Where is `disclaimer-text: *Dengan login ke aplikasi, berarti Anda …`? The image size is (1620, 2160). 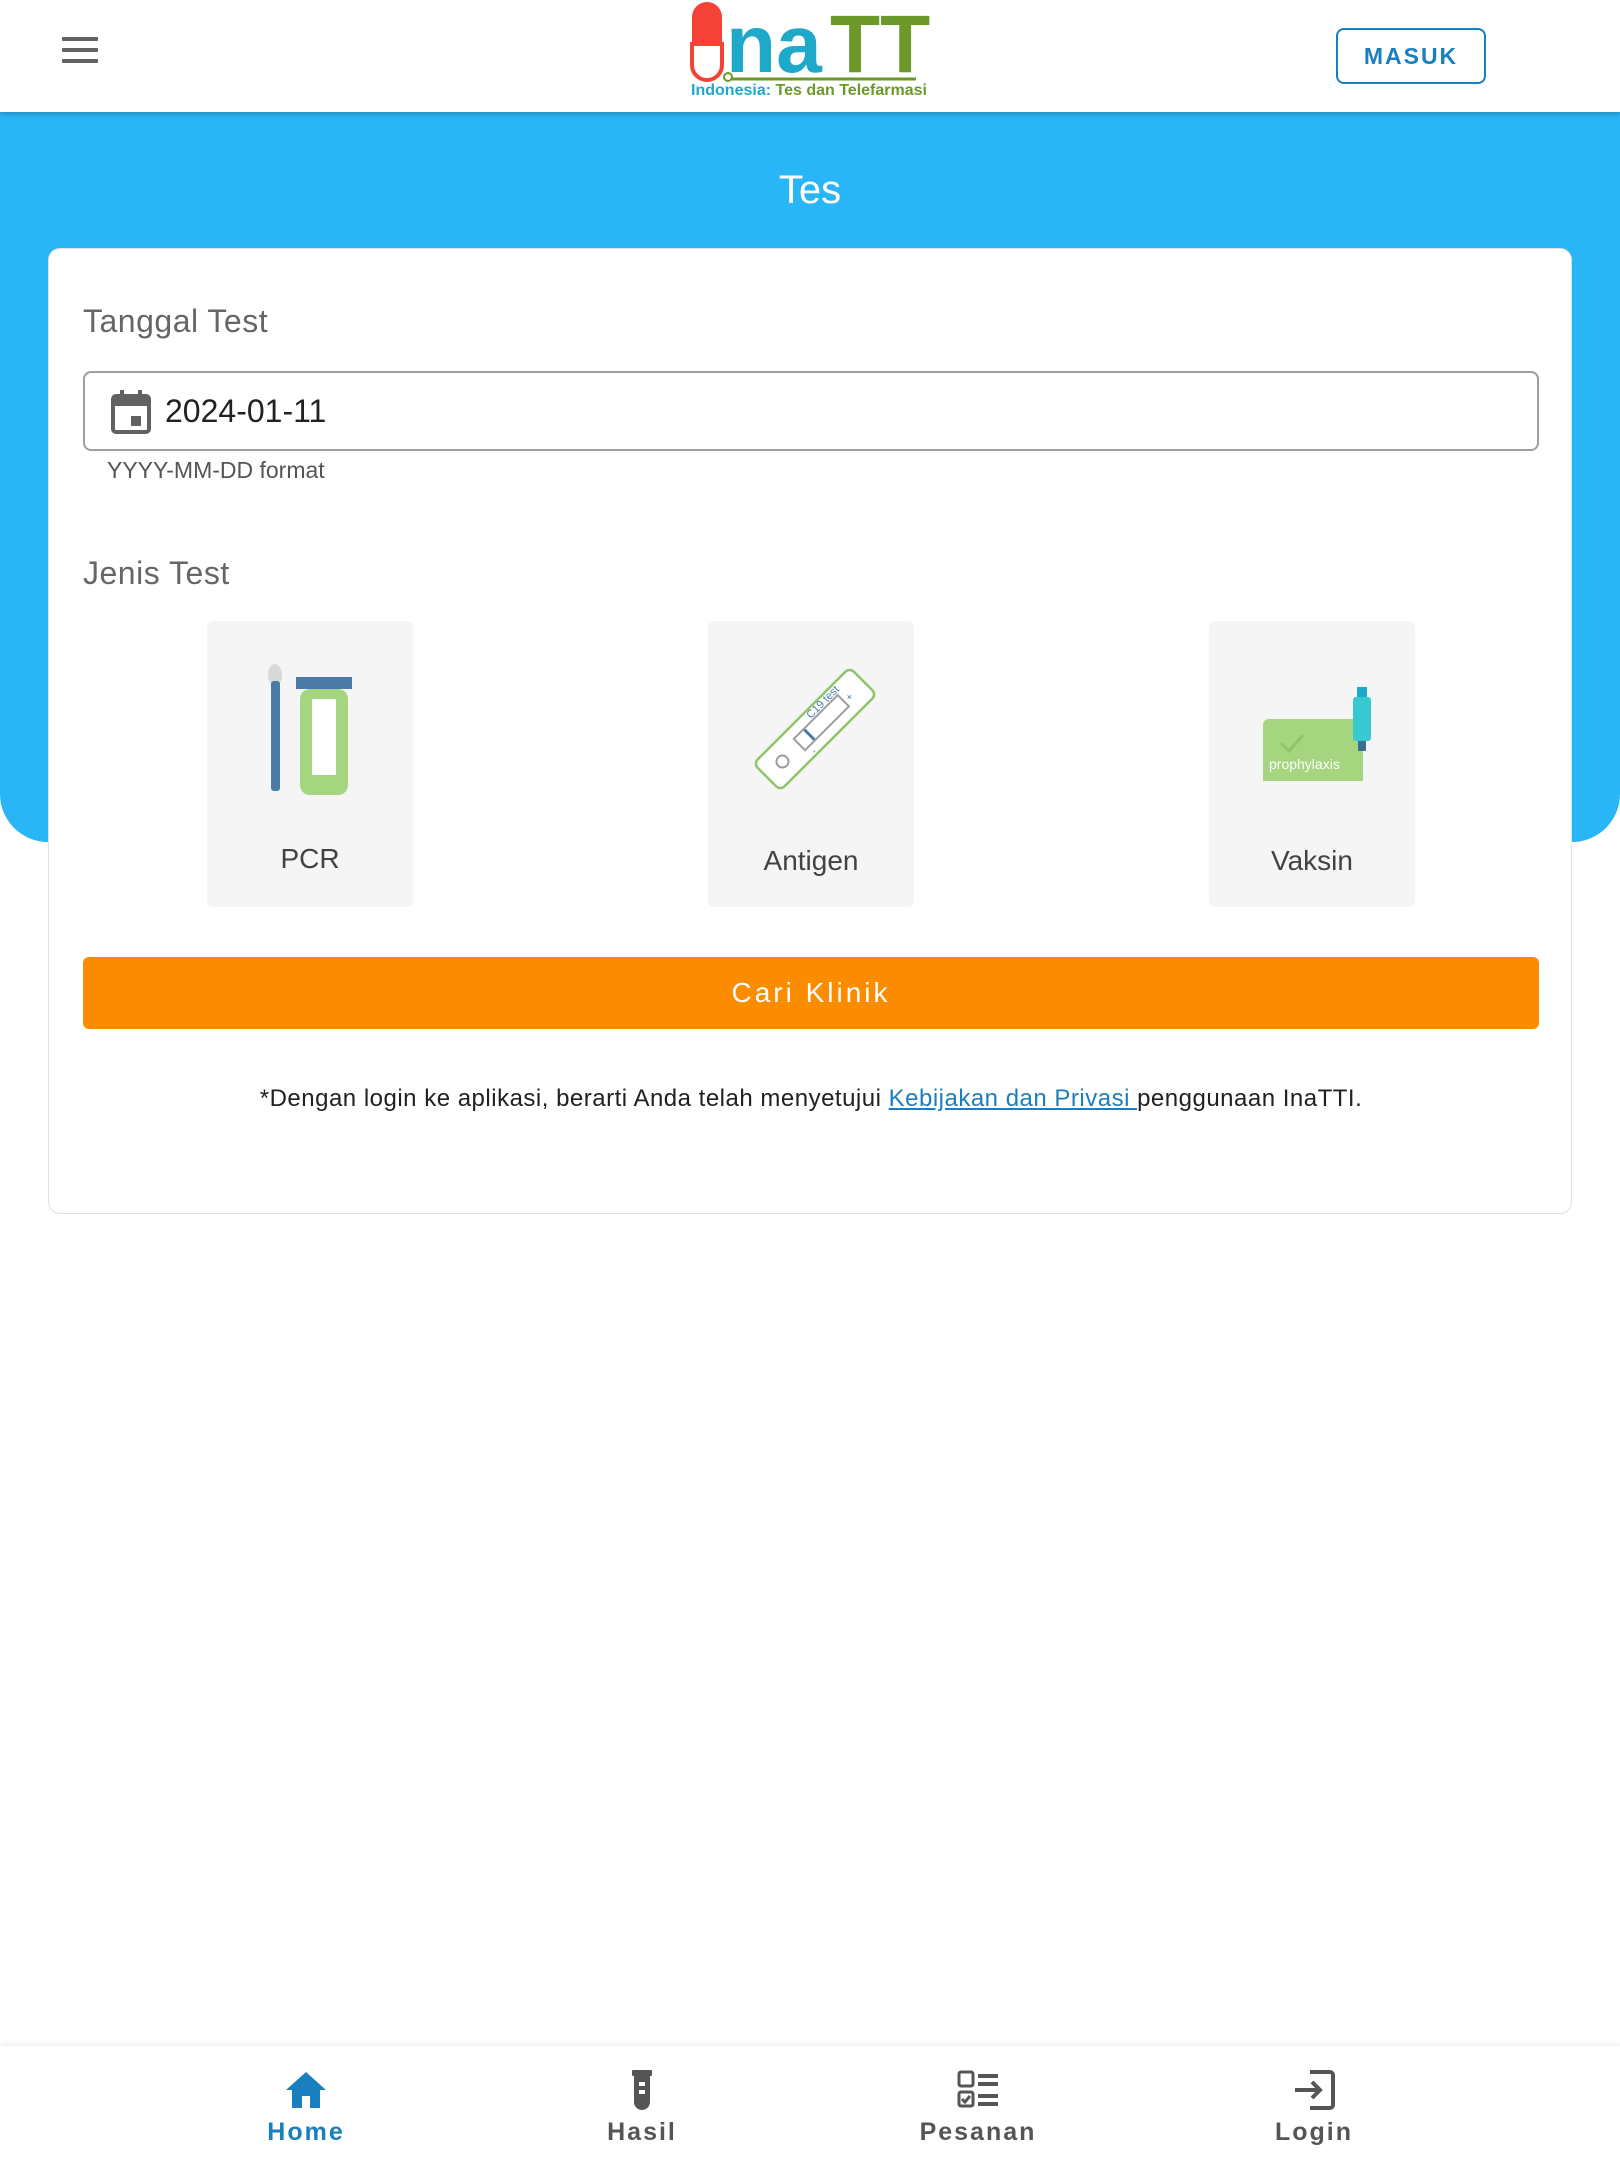
disclaimer-text: *Dengan login ke aplikasi, berarti Anda … is located at coordinates (811, 1098).